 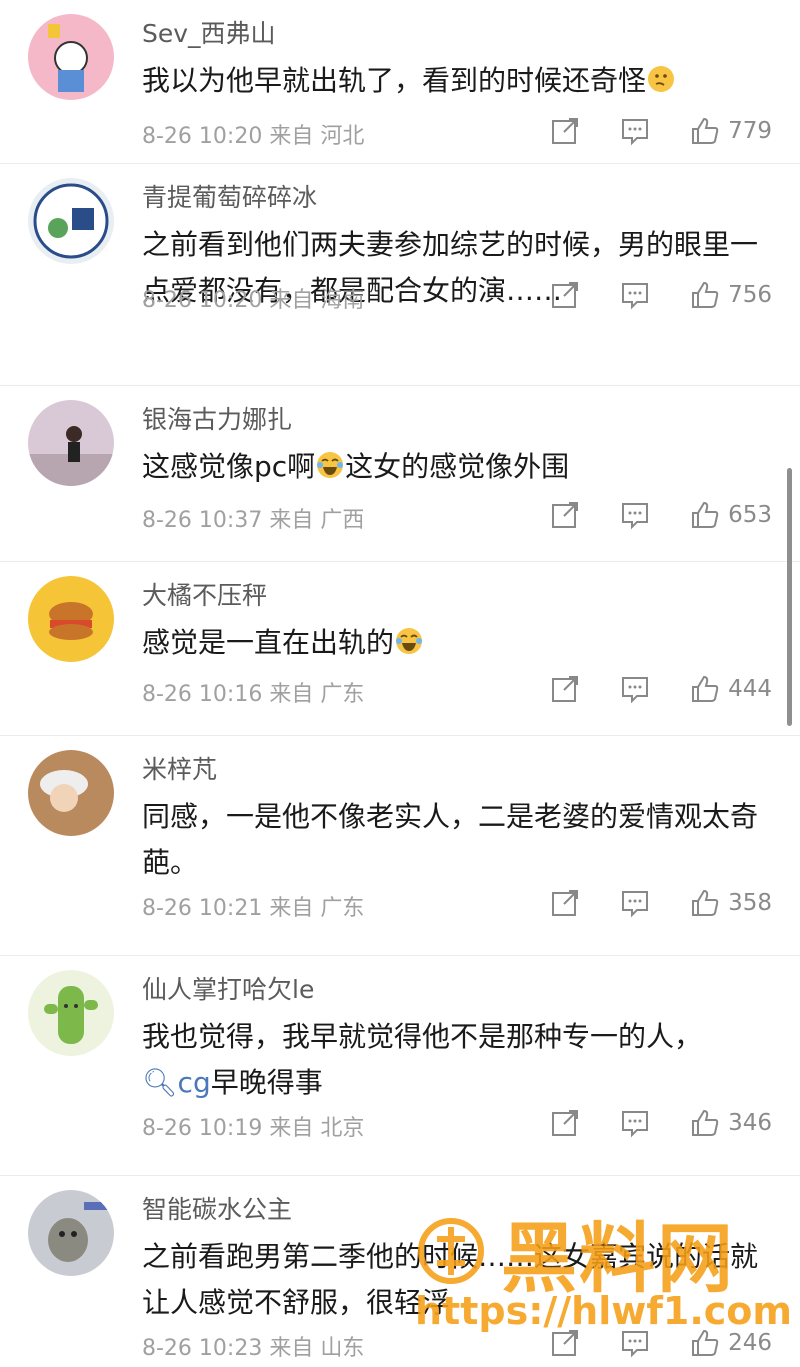 I want to click on like-button: 358, so click(x=731, y=903).